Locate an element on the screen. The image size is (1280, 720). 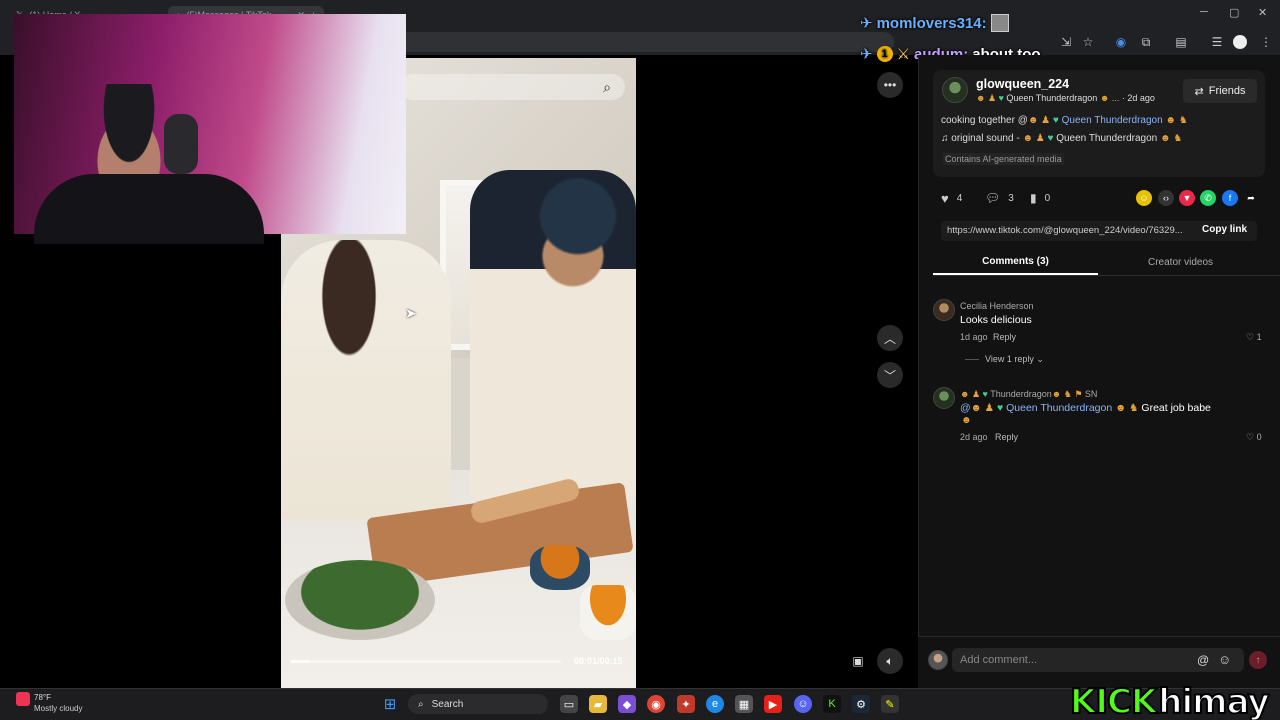
steam-icon: ⚙ is located at coordinates (861, 704).